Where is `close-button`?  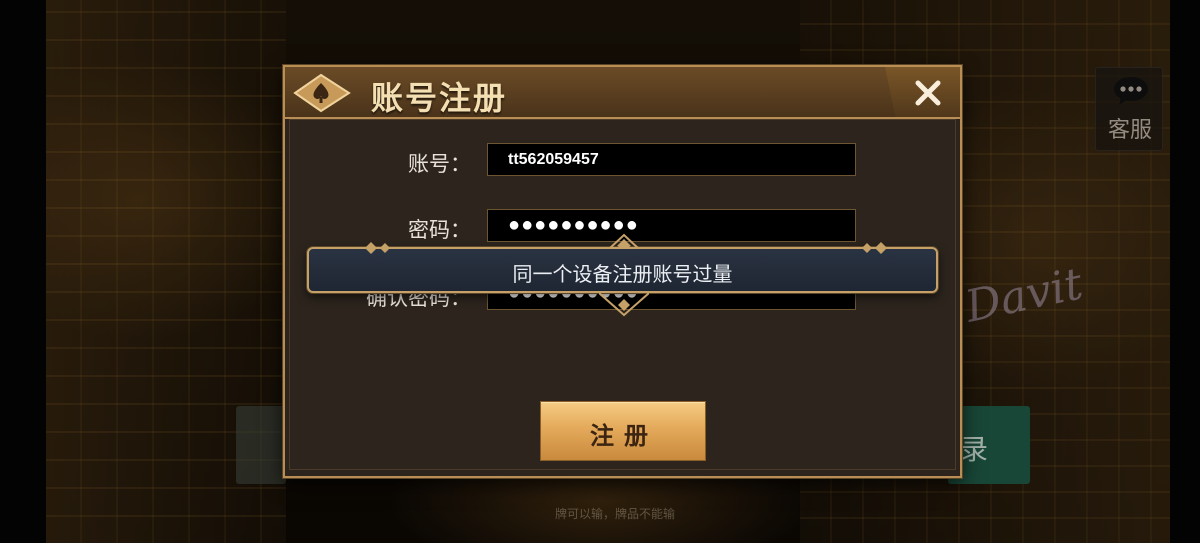 close-button is located at coordinates (922, 92).